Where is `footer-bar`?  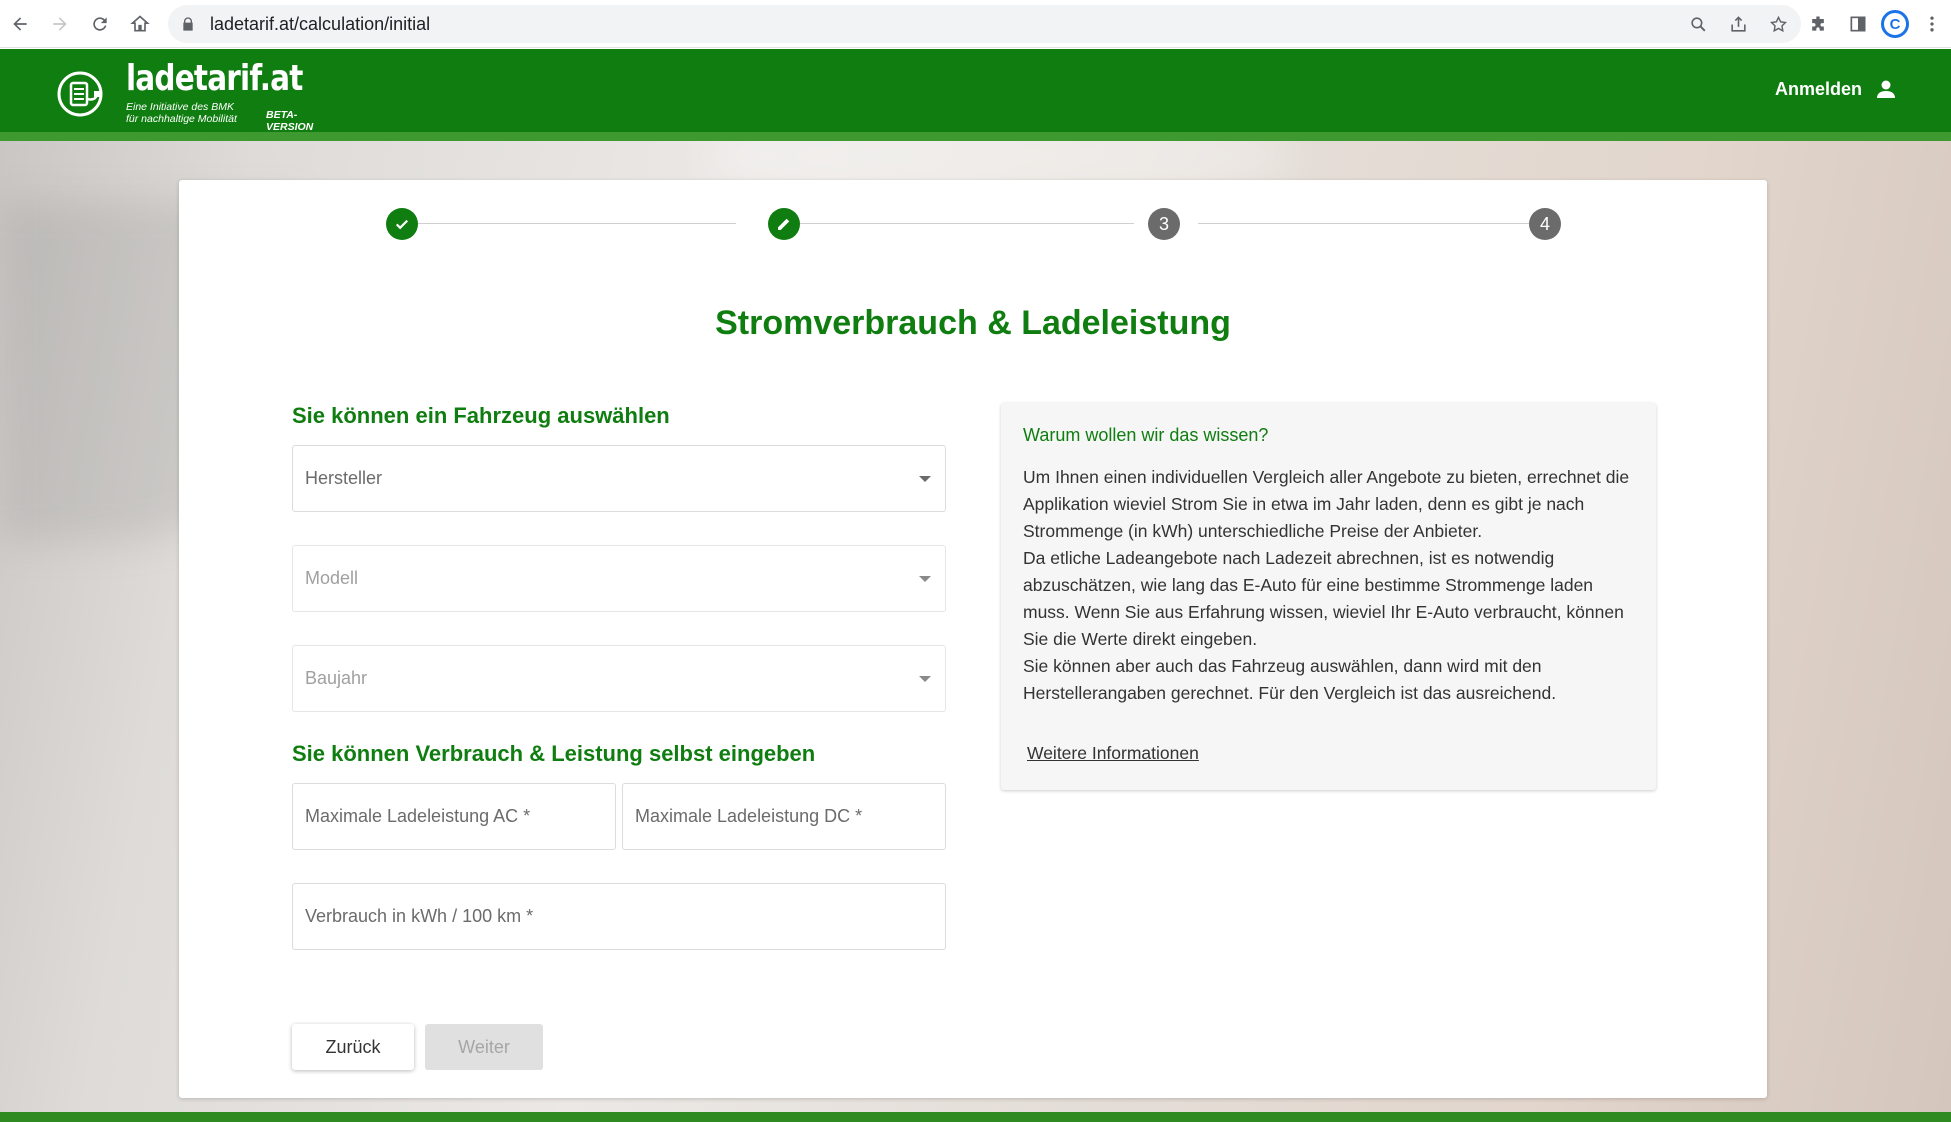 footer-bar is located at coordinates (975, 1117).